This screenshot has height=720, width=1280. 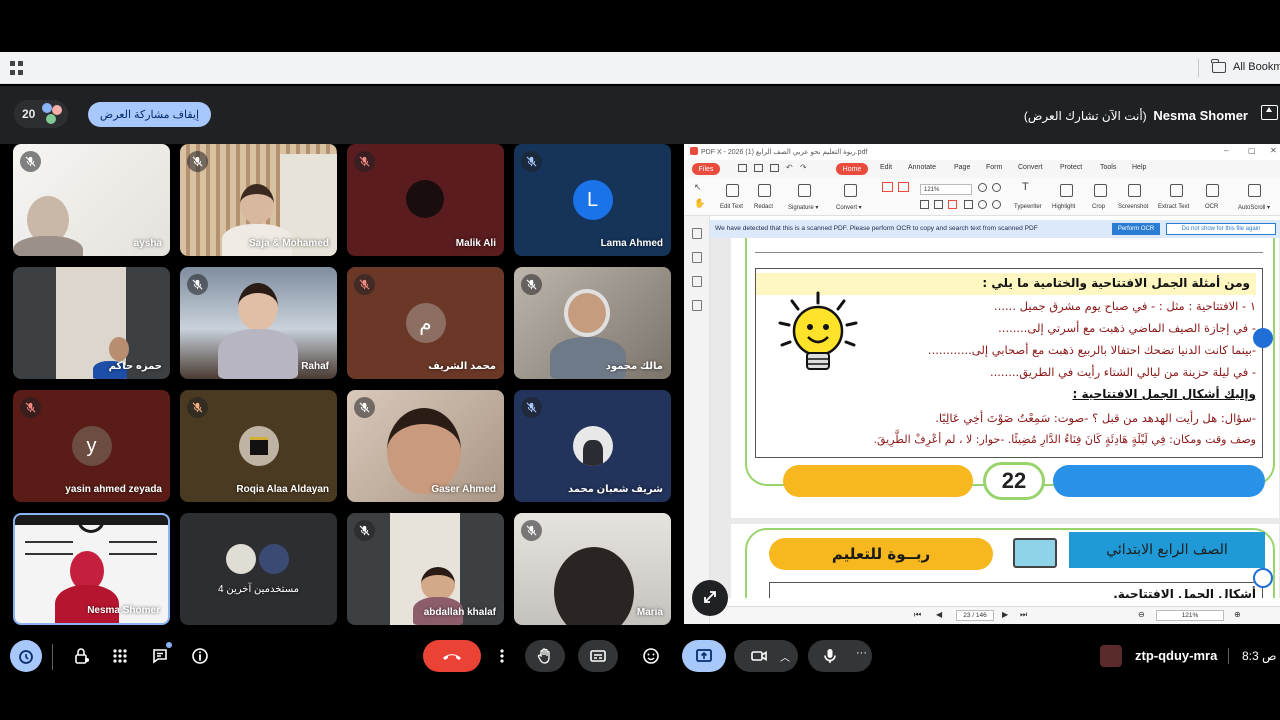 I want to click on participant-tile: Saja & Mohamed, so click(x=258, y=200).